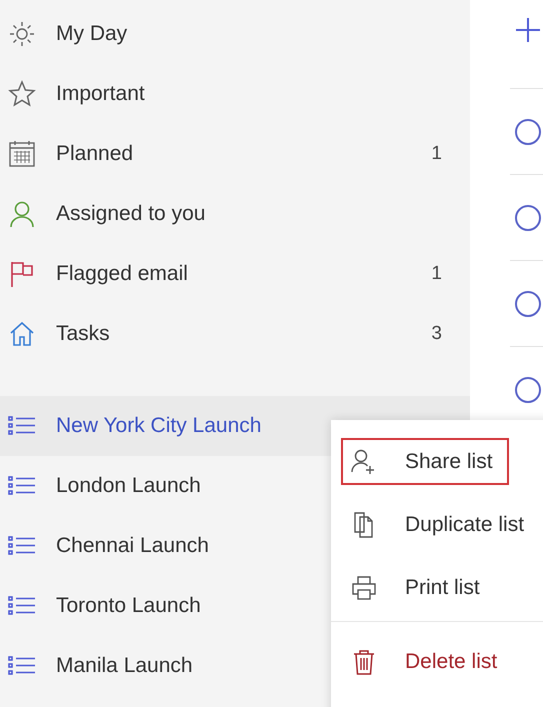 This screenshot has width=543, height=707. Describe the element at coordinates (83, 334) in the screenshot. I see `item-label: Tasks` at that location.